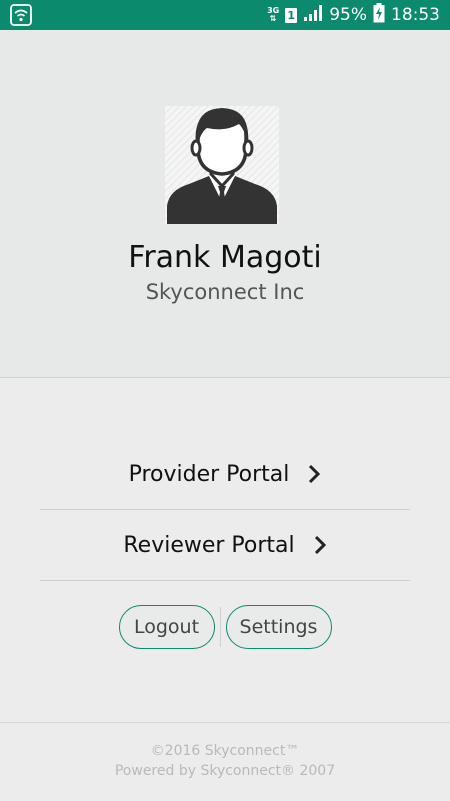  Describe the element at coordinates (222, 165) in the screenshot. I see `user-avatar-icon` at that location.